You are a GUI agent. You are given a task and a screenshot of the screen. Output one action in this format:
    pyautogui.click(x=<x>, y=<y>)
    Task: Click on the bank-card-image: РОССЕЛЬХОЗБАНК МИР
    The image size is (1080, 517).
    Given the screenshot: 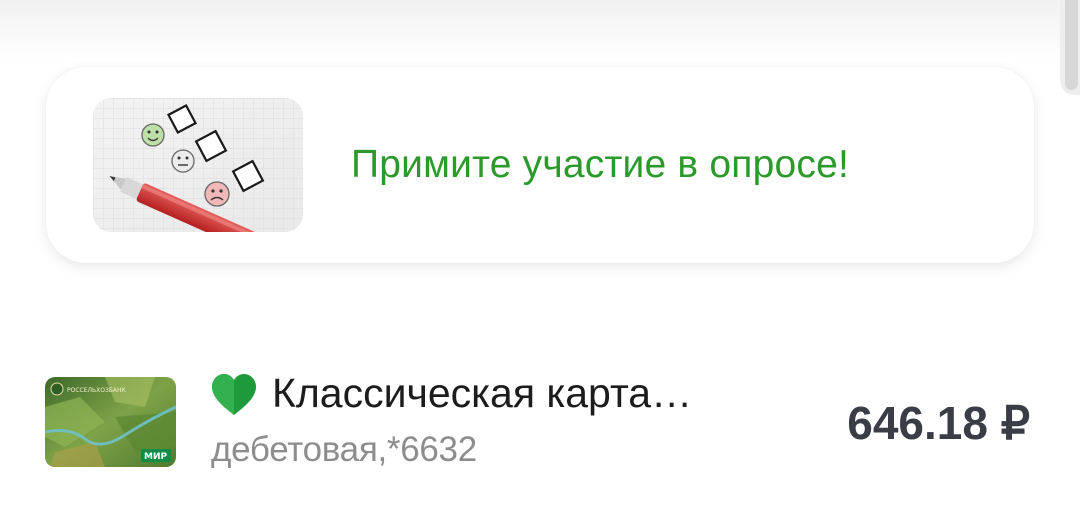 What is the action you would take?
    pyautogui.click(x=110, y=422)
    